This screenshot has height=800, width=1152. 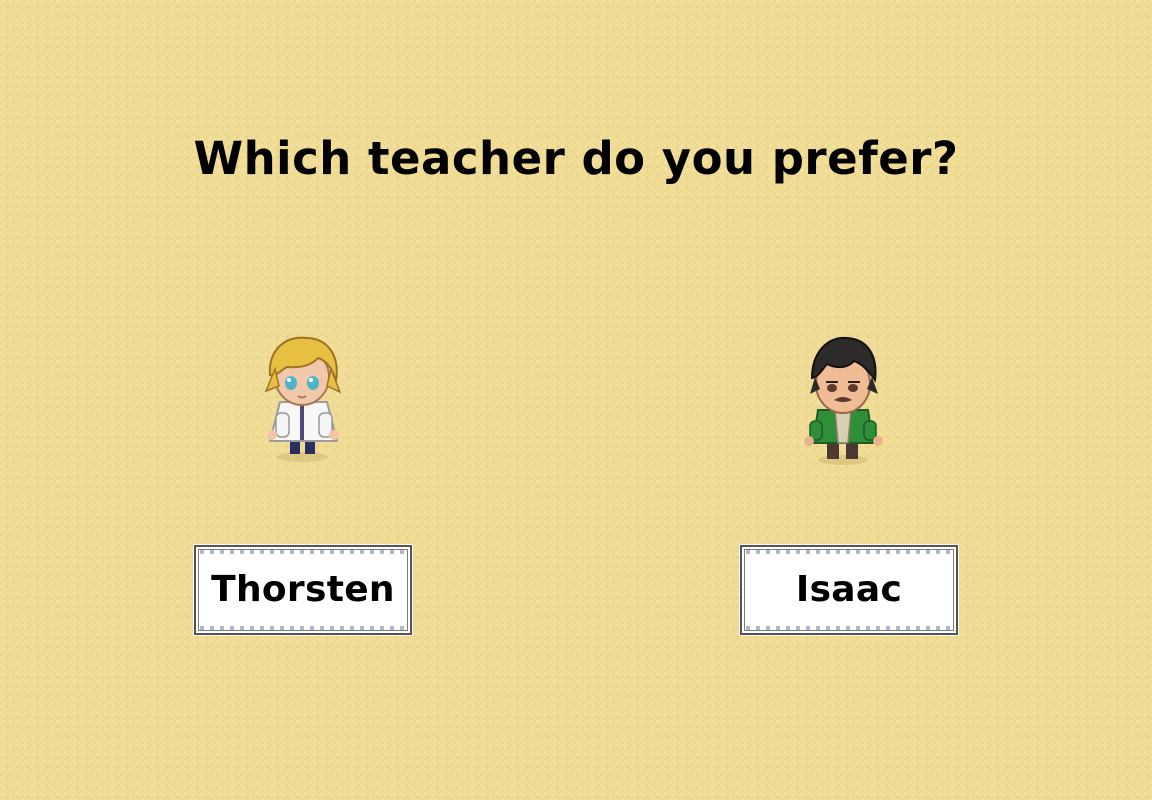 I want to click on isaac-button: Isaac, so click(x=849, y=590).